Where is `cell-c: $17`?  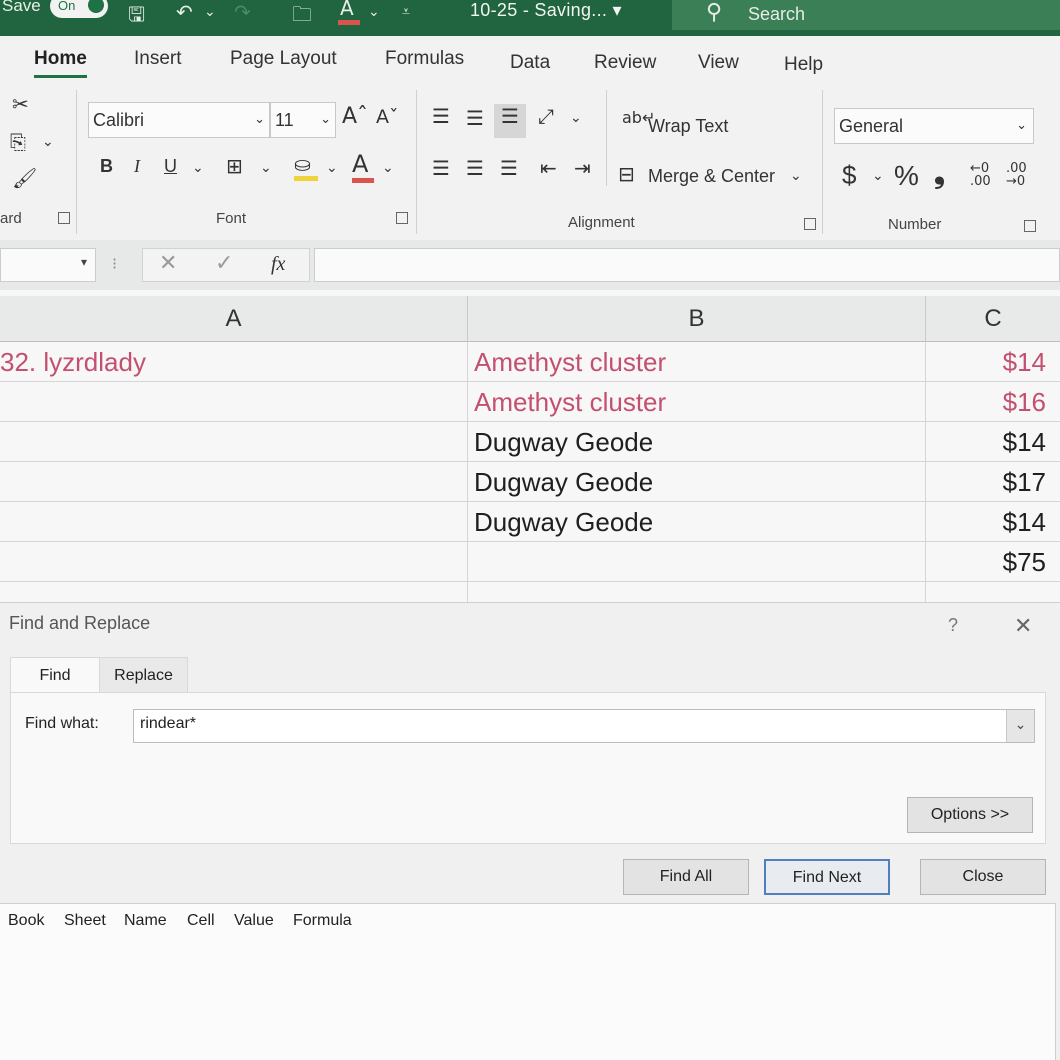
cell-c: $17 is located at coordinates (993, 482).